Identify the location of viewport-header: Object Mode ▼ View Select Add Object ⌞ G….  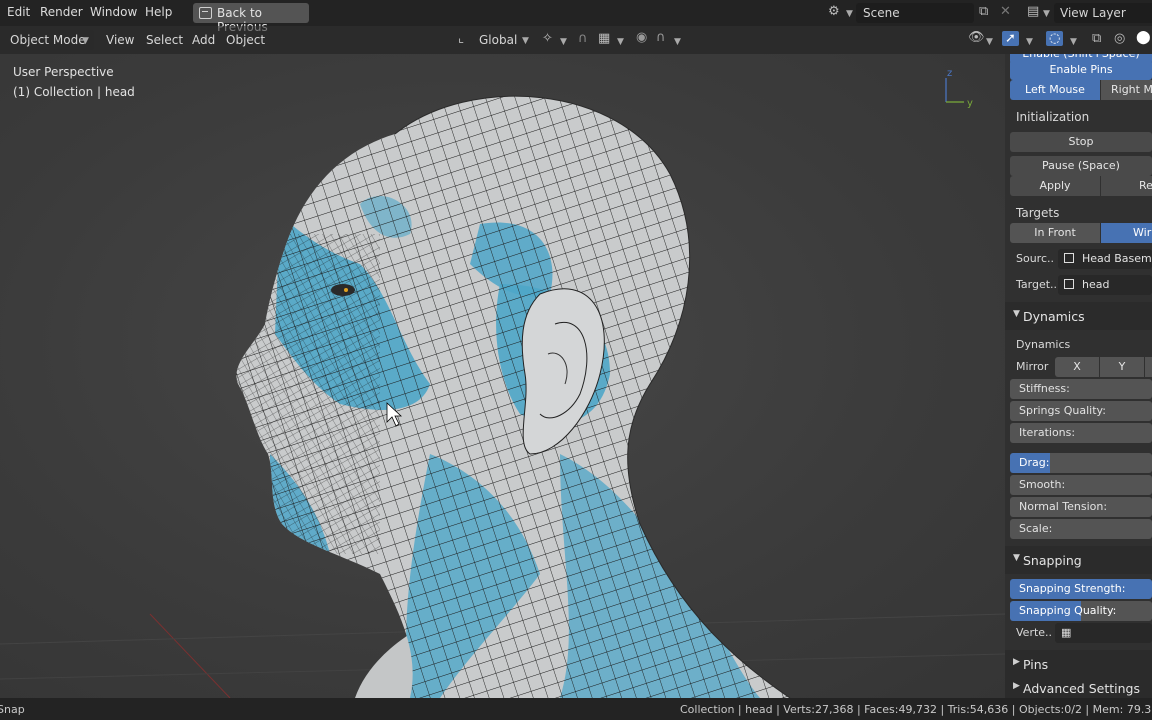
(502, 40).